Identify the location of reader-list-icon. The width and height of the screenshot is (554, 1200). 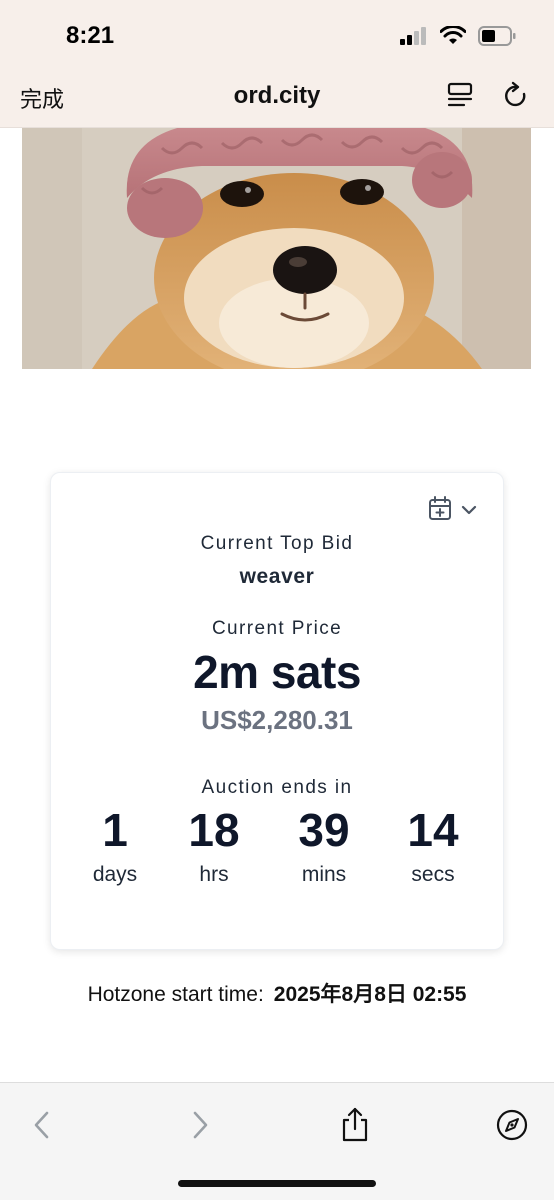
(461, 96).